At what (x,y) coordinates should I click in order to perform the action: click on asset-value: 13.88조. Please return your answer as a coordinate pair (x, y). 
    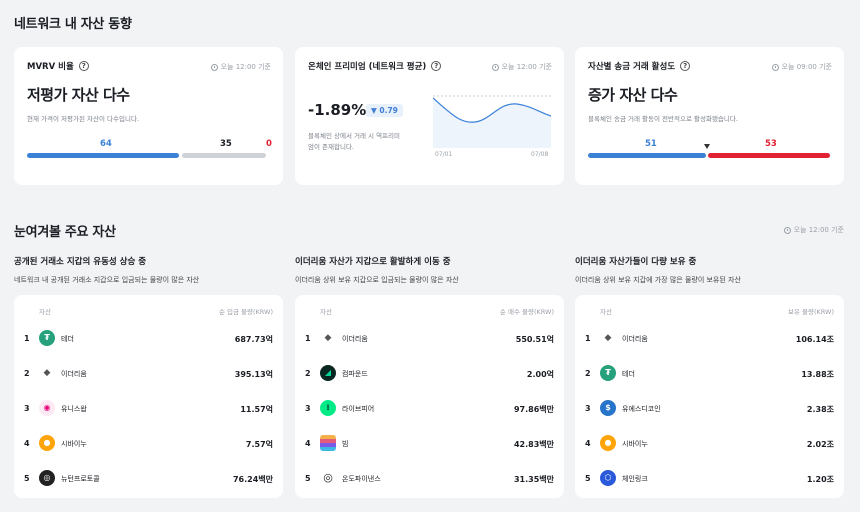
    Looking at the image, I should click on (817, 374).